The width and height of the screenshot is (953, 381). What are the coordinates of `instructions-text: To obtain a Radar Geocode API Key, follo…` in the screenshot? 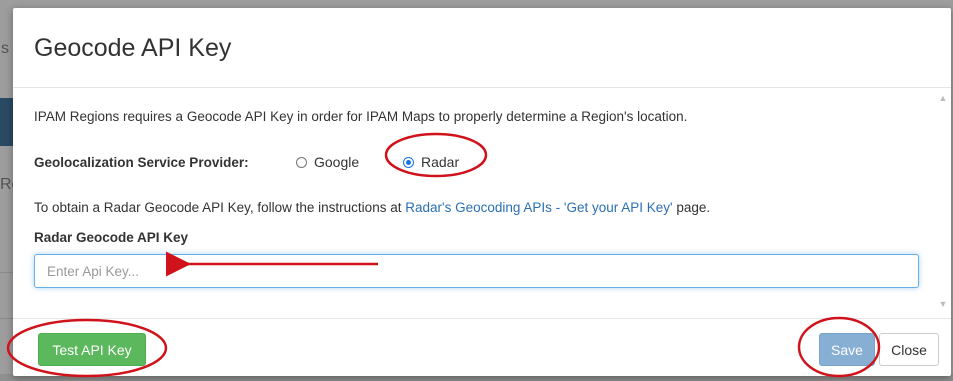 It's located at (372, 207).